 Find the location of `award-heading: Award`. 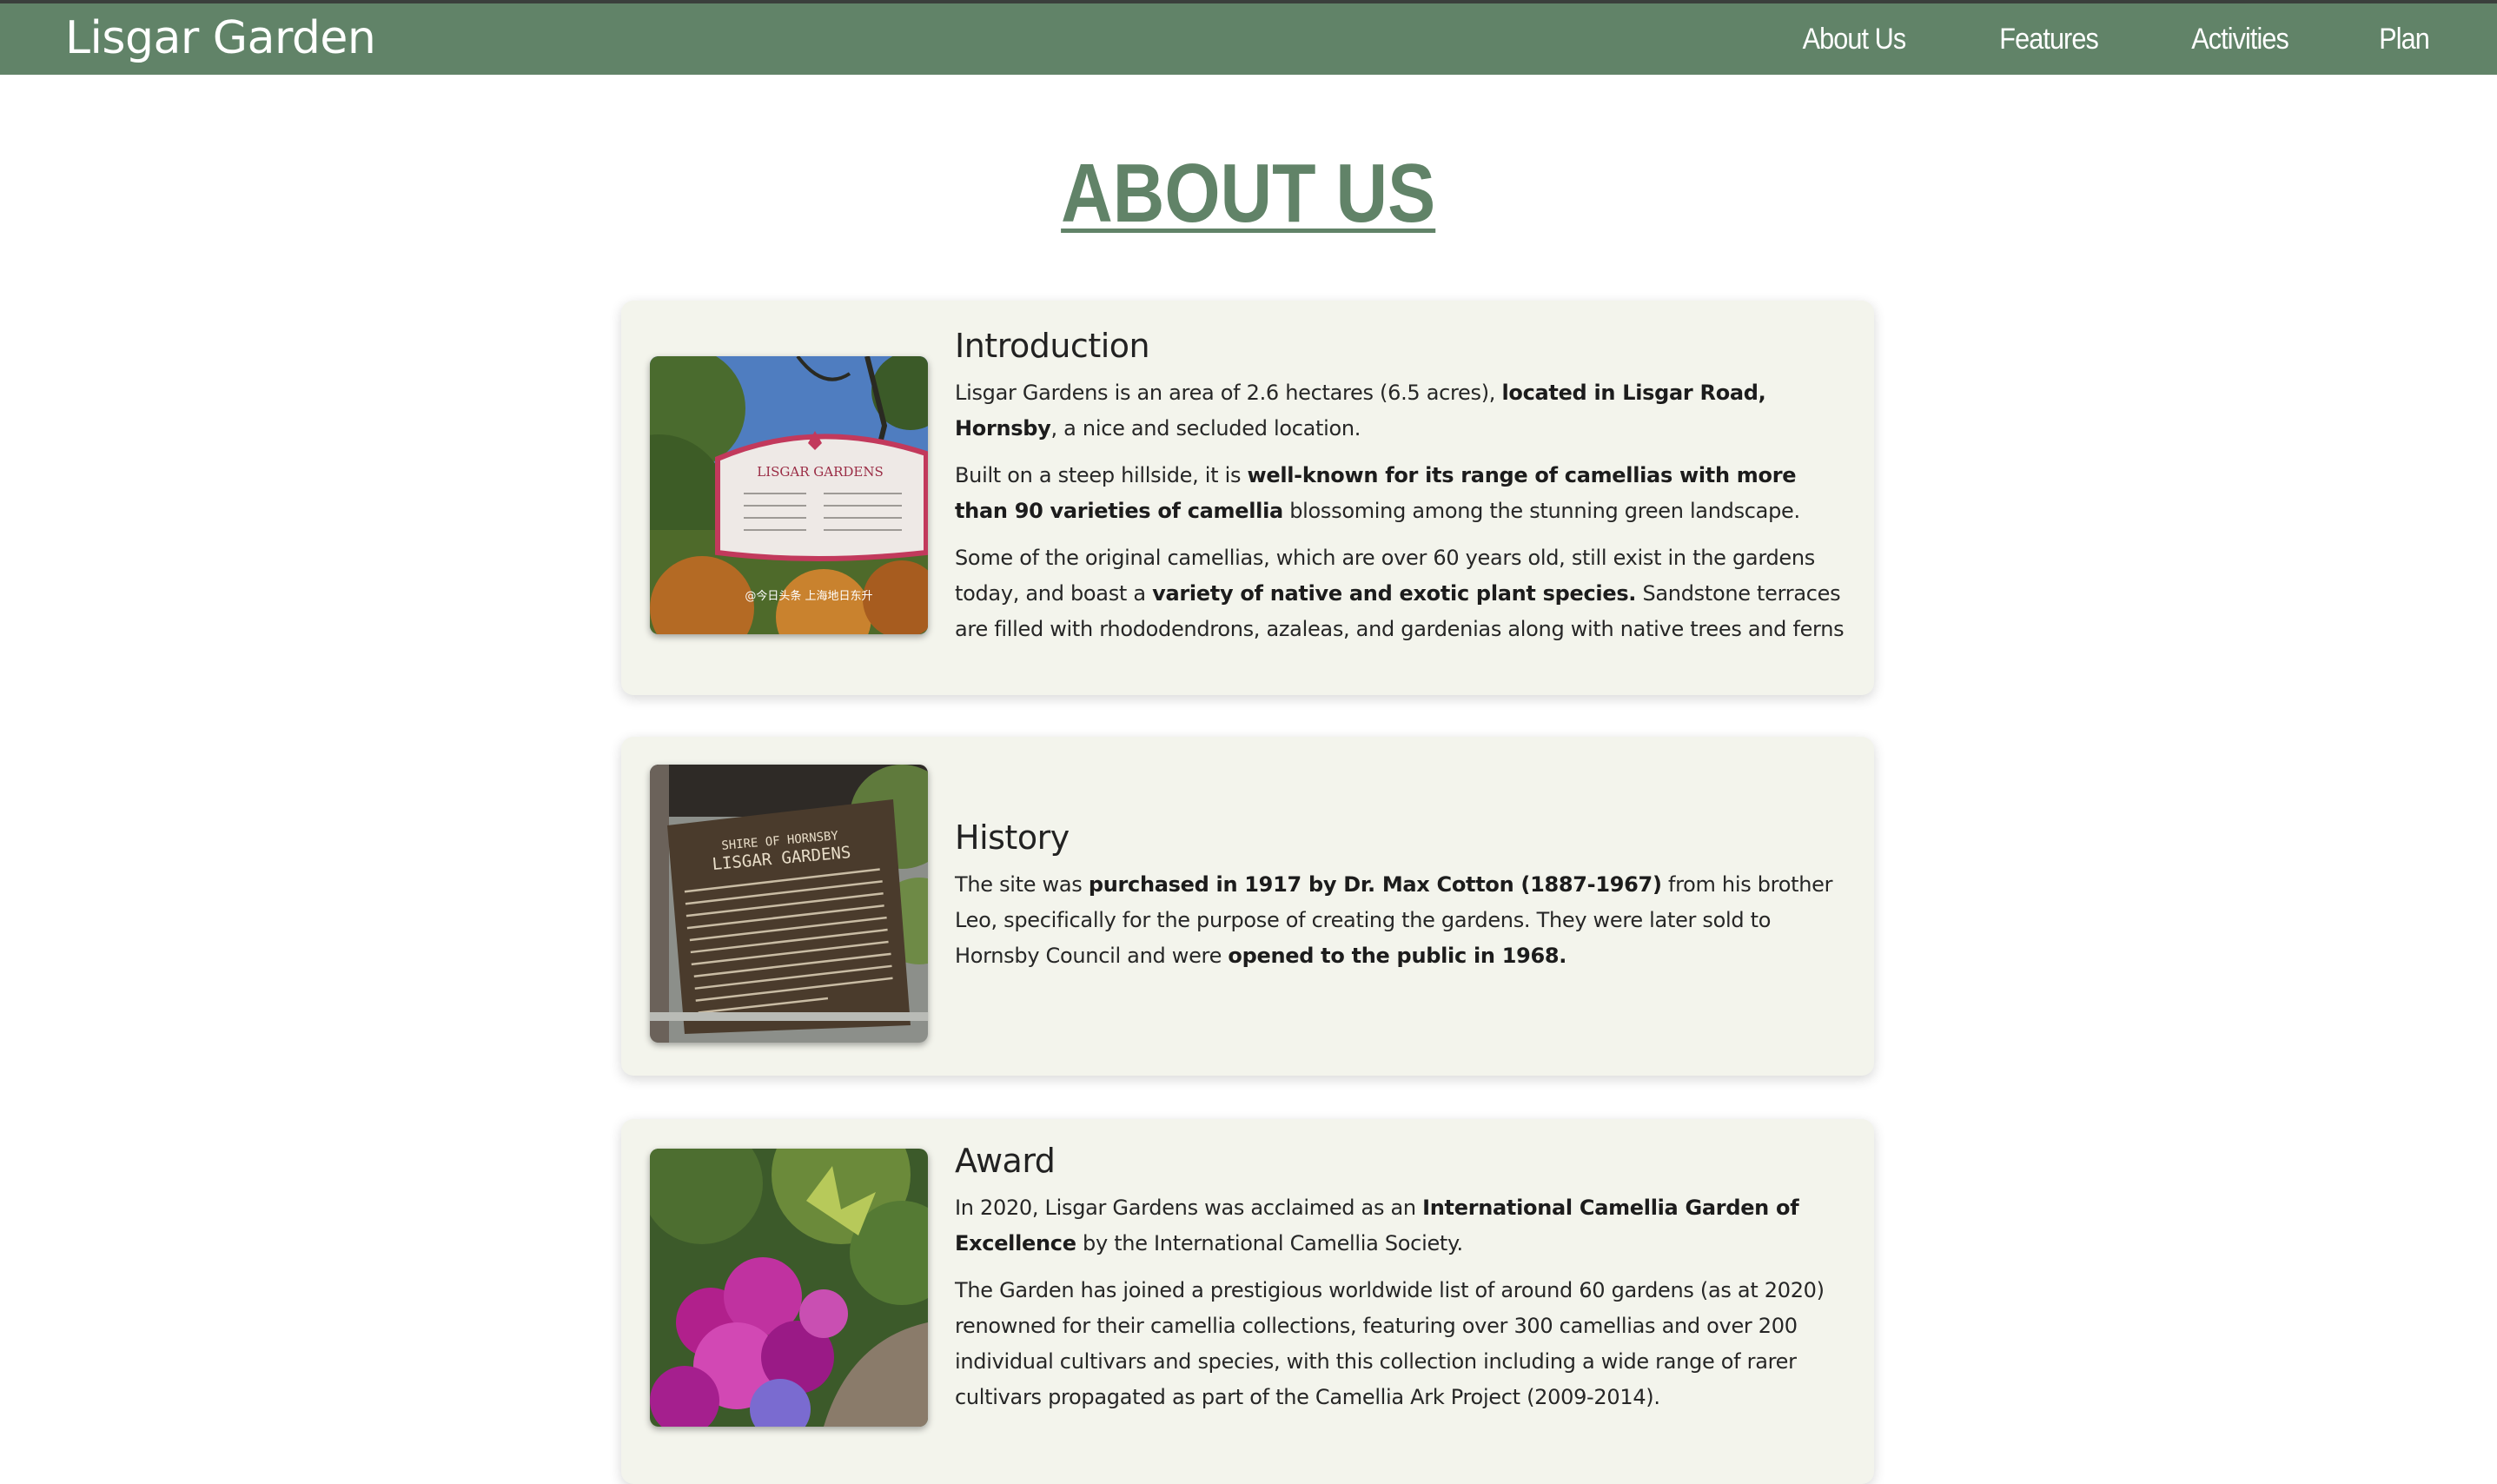

award-heading: Award is located at coordinates (1006, 1161).